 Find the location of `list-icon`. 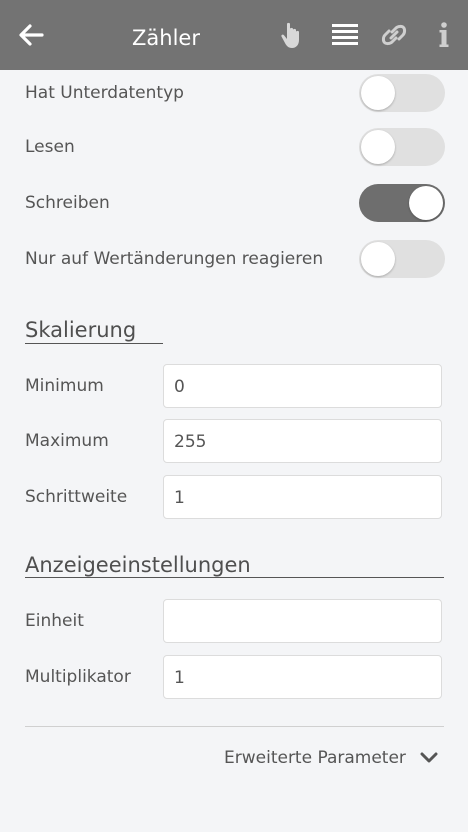

list-icon is located at coordinates (345, 35).